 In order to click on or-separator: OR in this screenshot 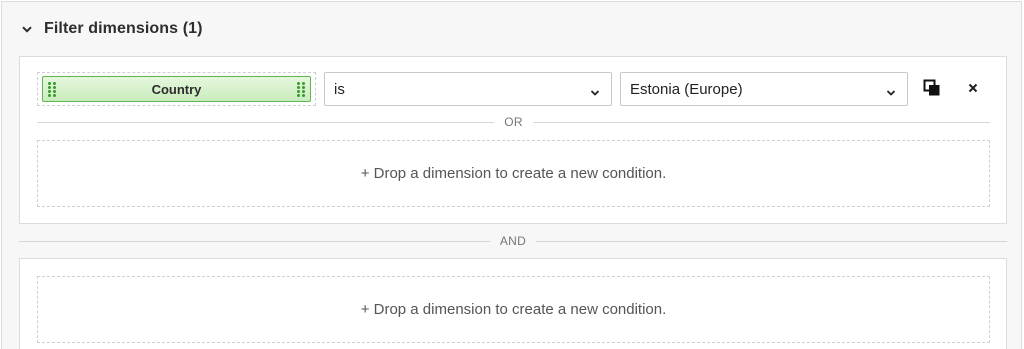, I will do `click(514, 122)`.